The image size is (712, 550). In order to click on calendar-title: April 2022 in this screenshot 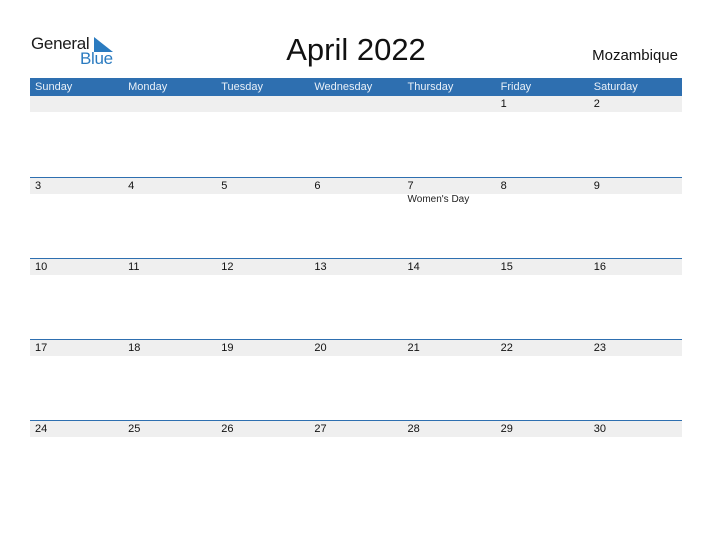, I will do `click(356, 49)`.